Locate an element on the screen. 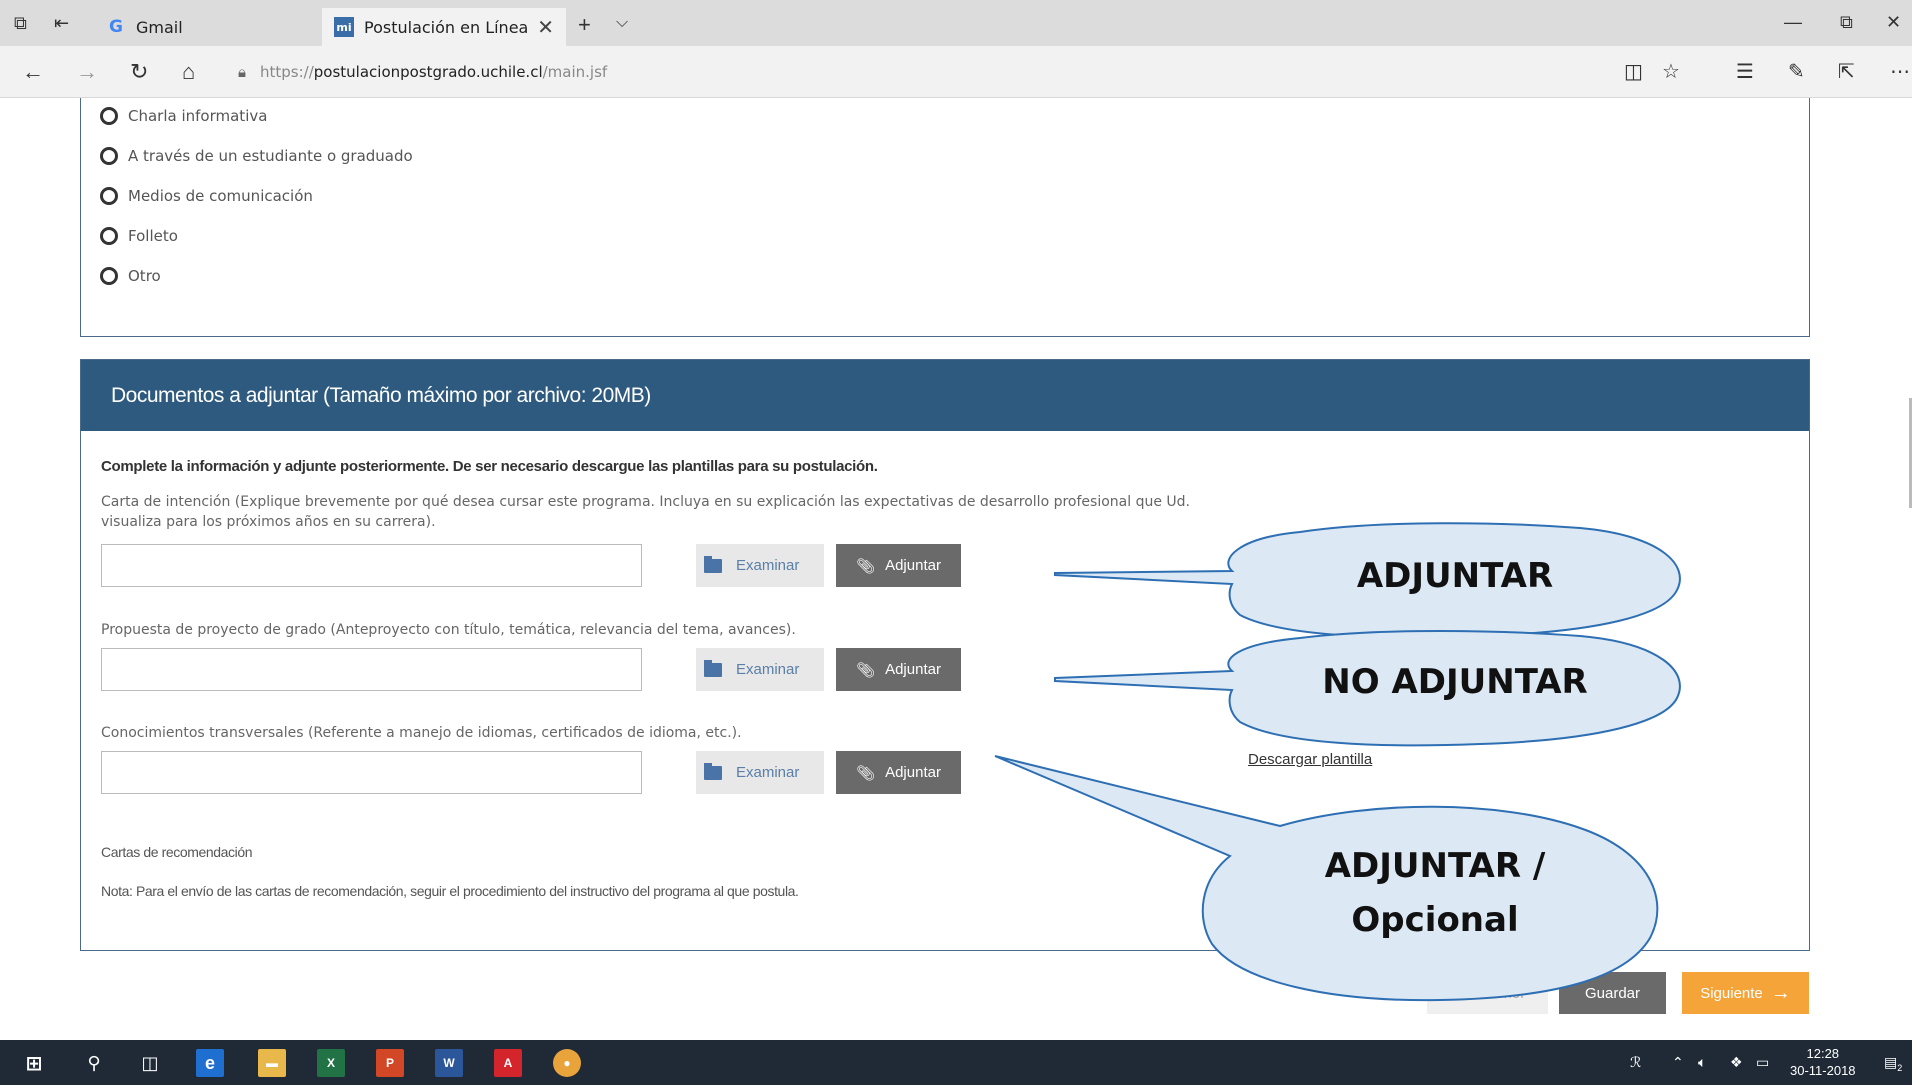 This screenshot has height=1085, width=1912. descargar-plantilla-link: Descargar plantilla is located at coordinates (1310, 759).